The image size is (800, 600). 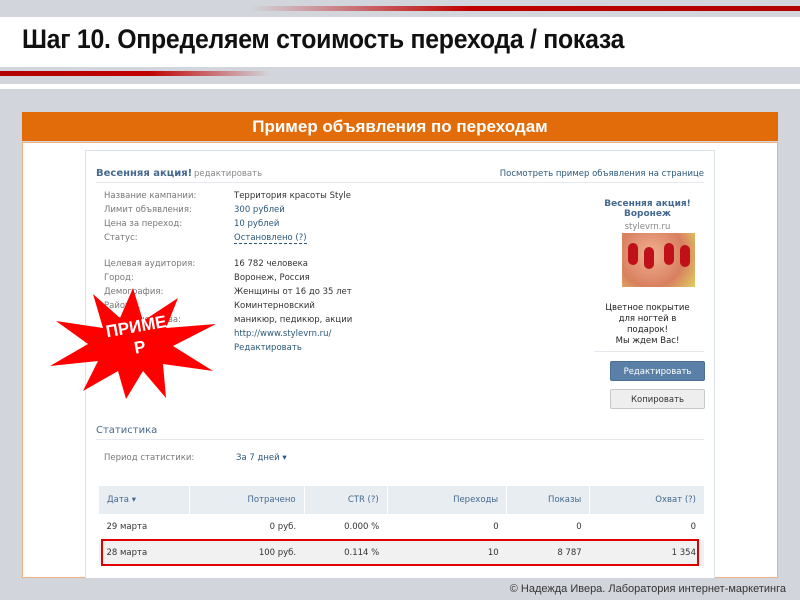 What do you see at coordinates (247, 500) in the screenshot?
I see `column-header: Потрачено` at bounding box center [247, 500].